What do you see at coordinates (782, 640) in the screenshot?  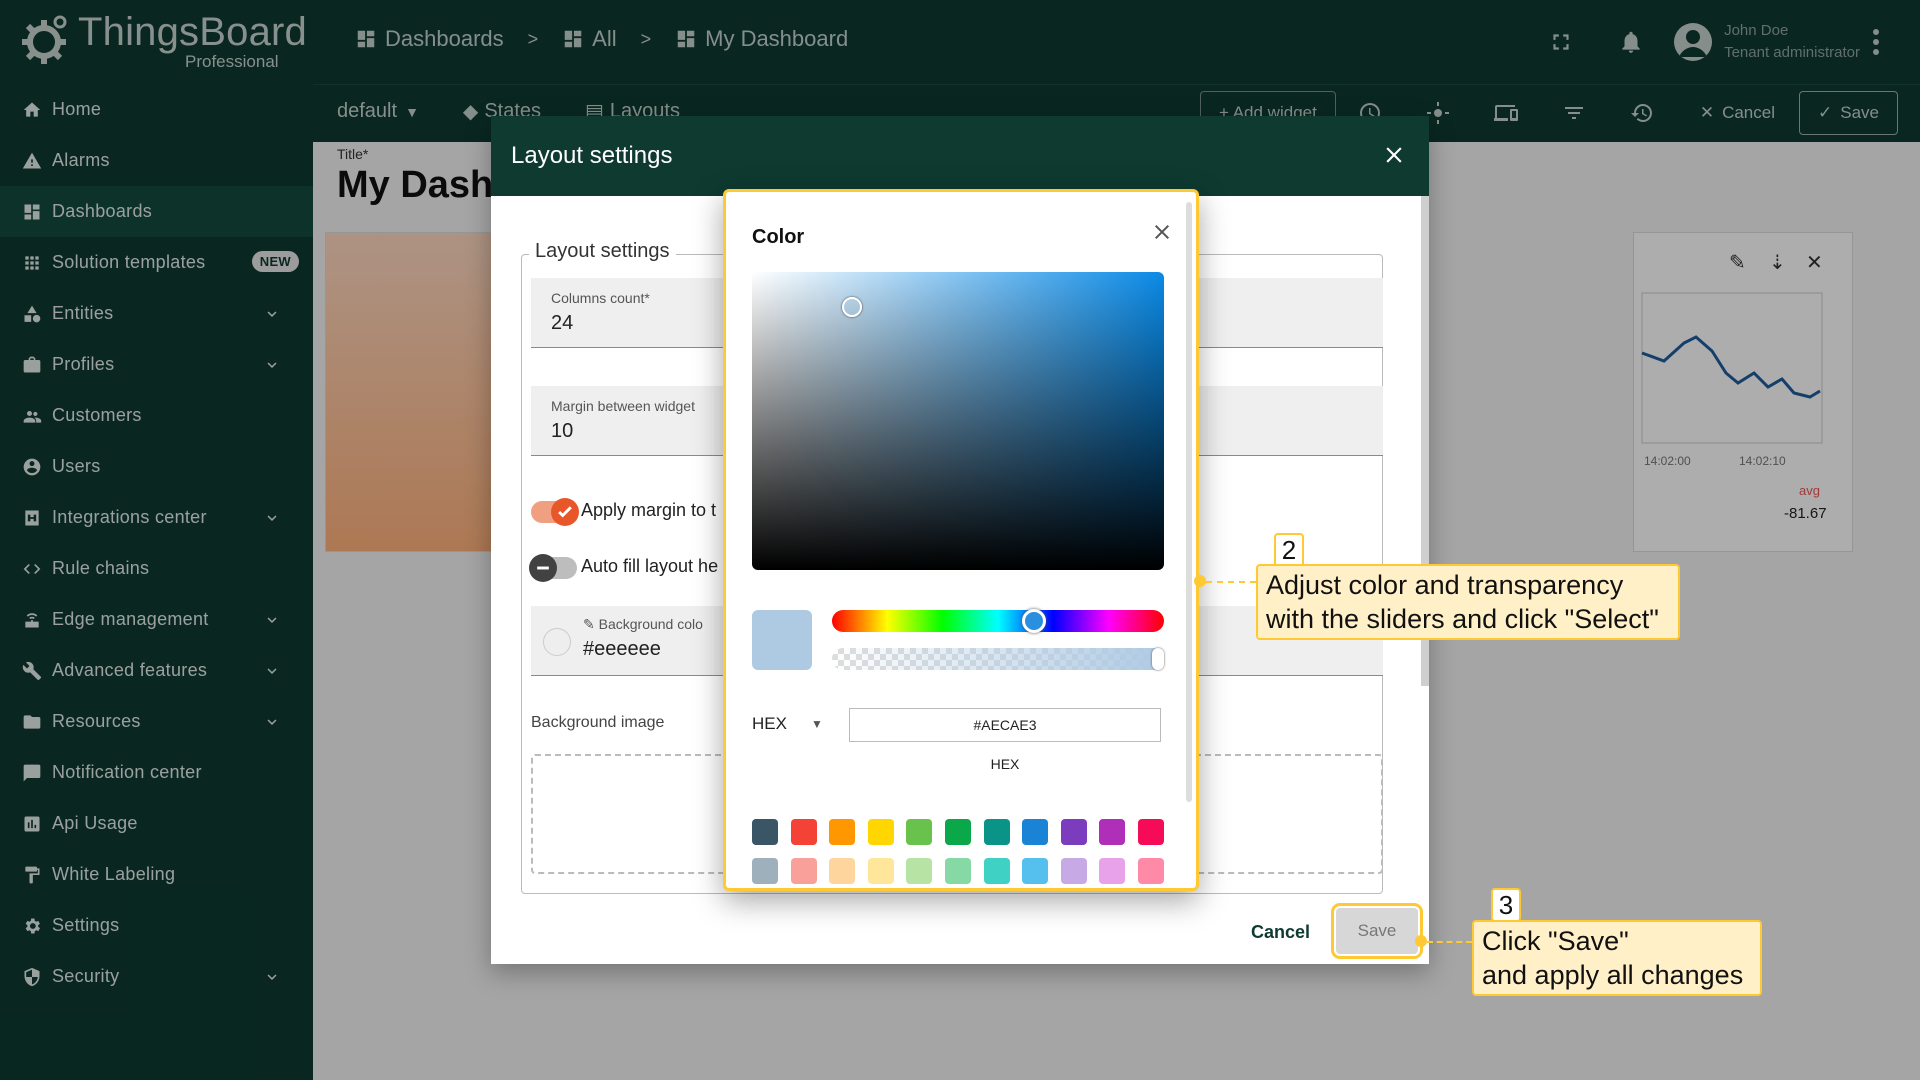 I see `color-preview` at bounding box center [782, 640].